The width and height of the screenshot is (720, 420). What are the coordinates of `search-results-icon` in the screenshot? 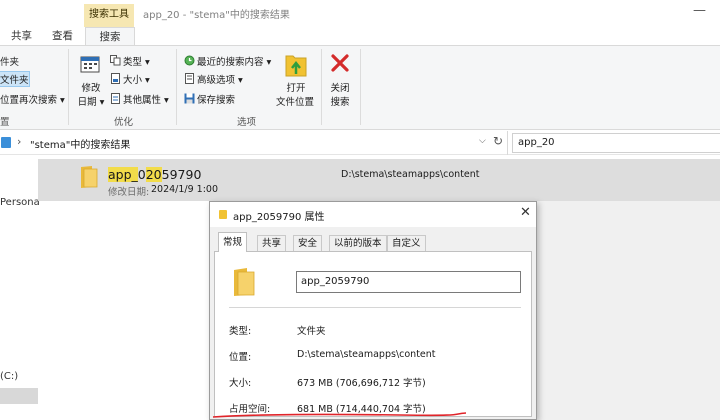 It's located at (6, 142).